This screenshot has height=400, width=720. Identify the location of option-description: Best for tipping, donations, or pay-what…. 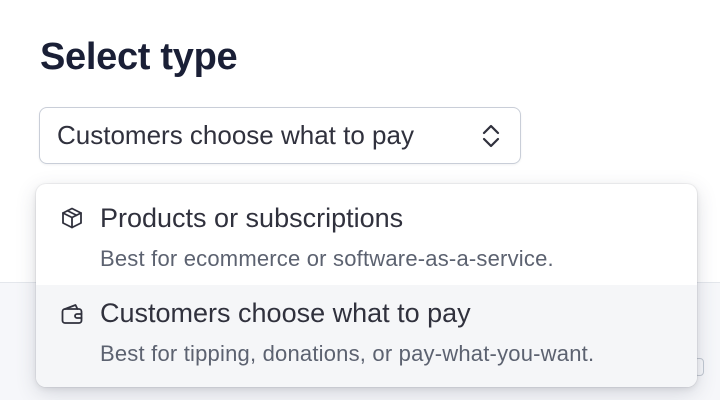
(347, 353).